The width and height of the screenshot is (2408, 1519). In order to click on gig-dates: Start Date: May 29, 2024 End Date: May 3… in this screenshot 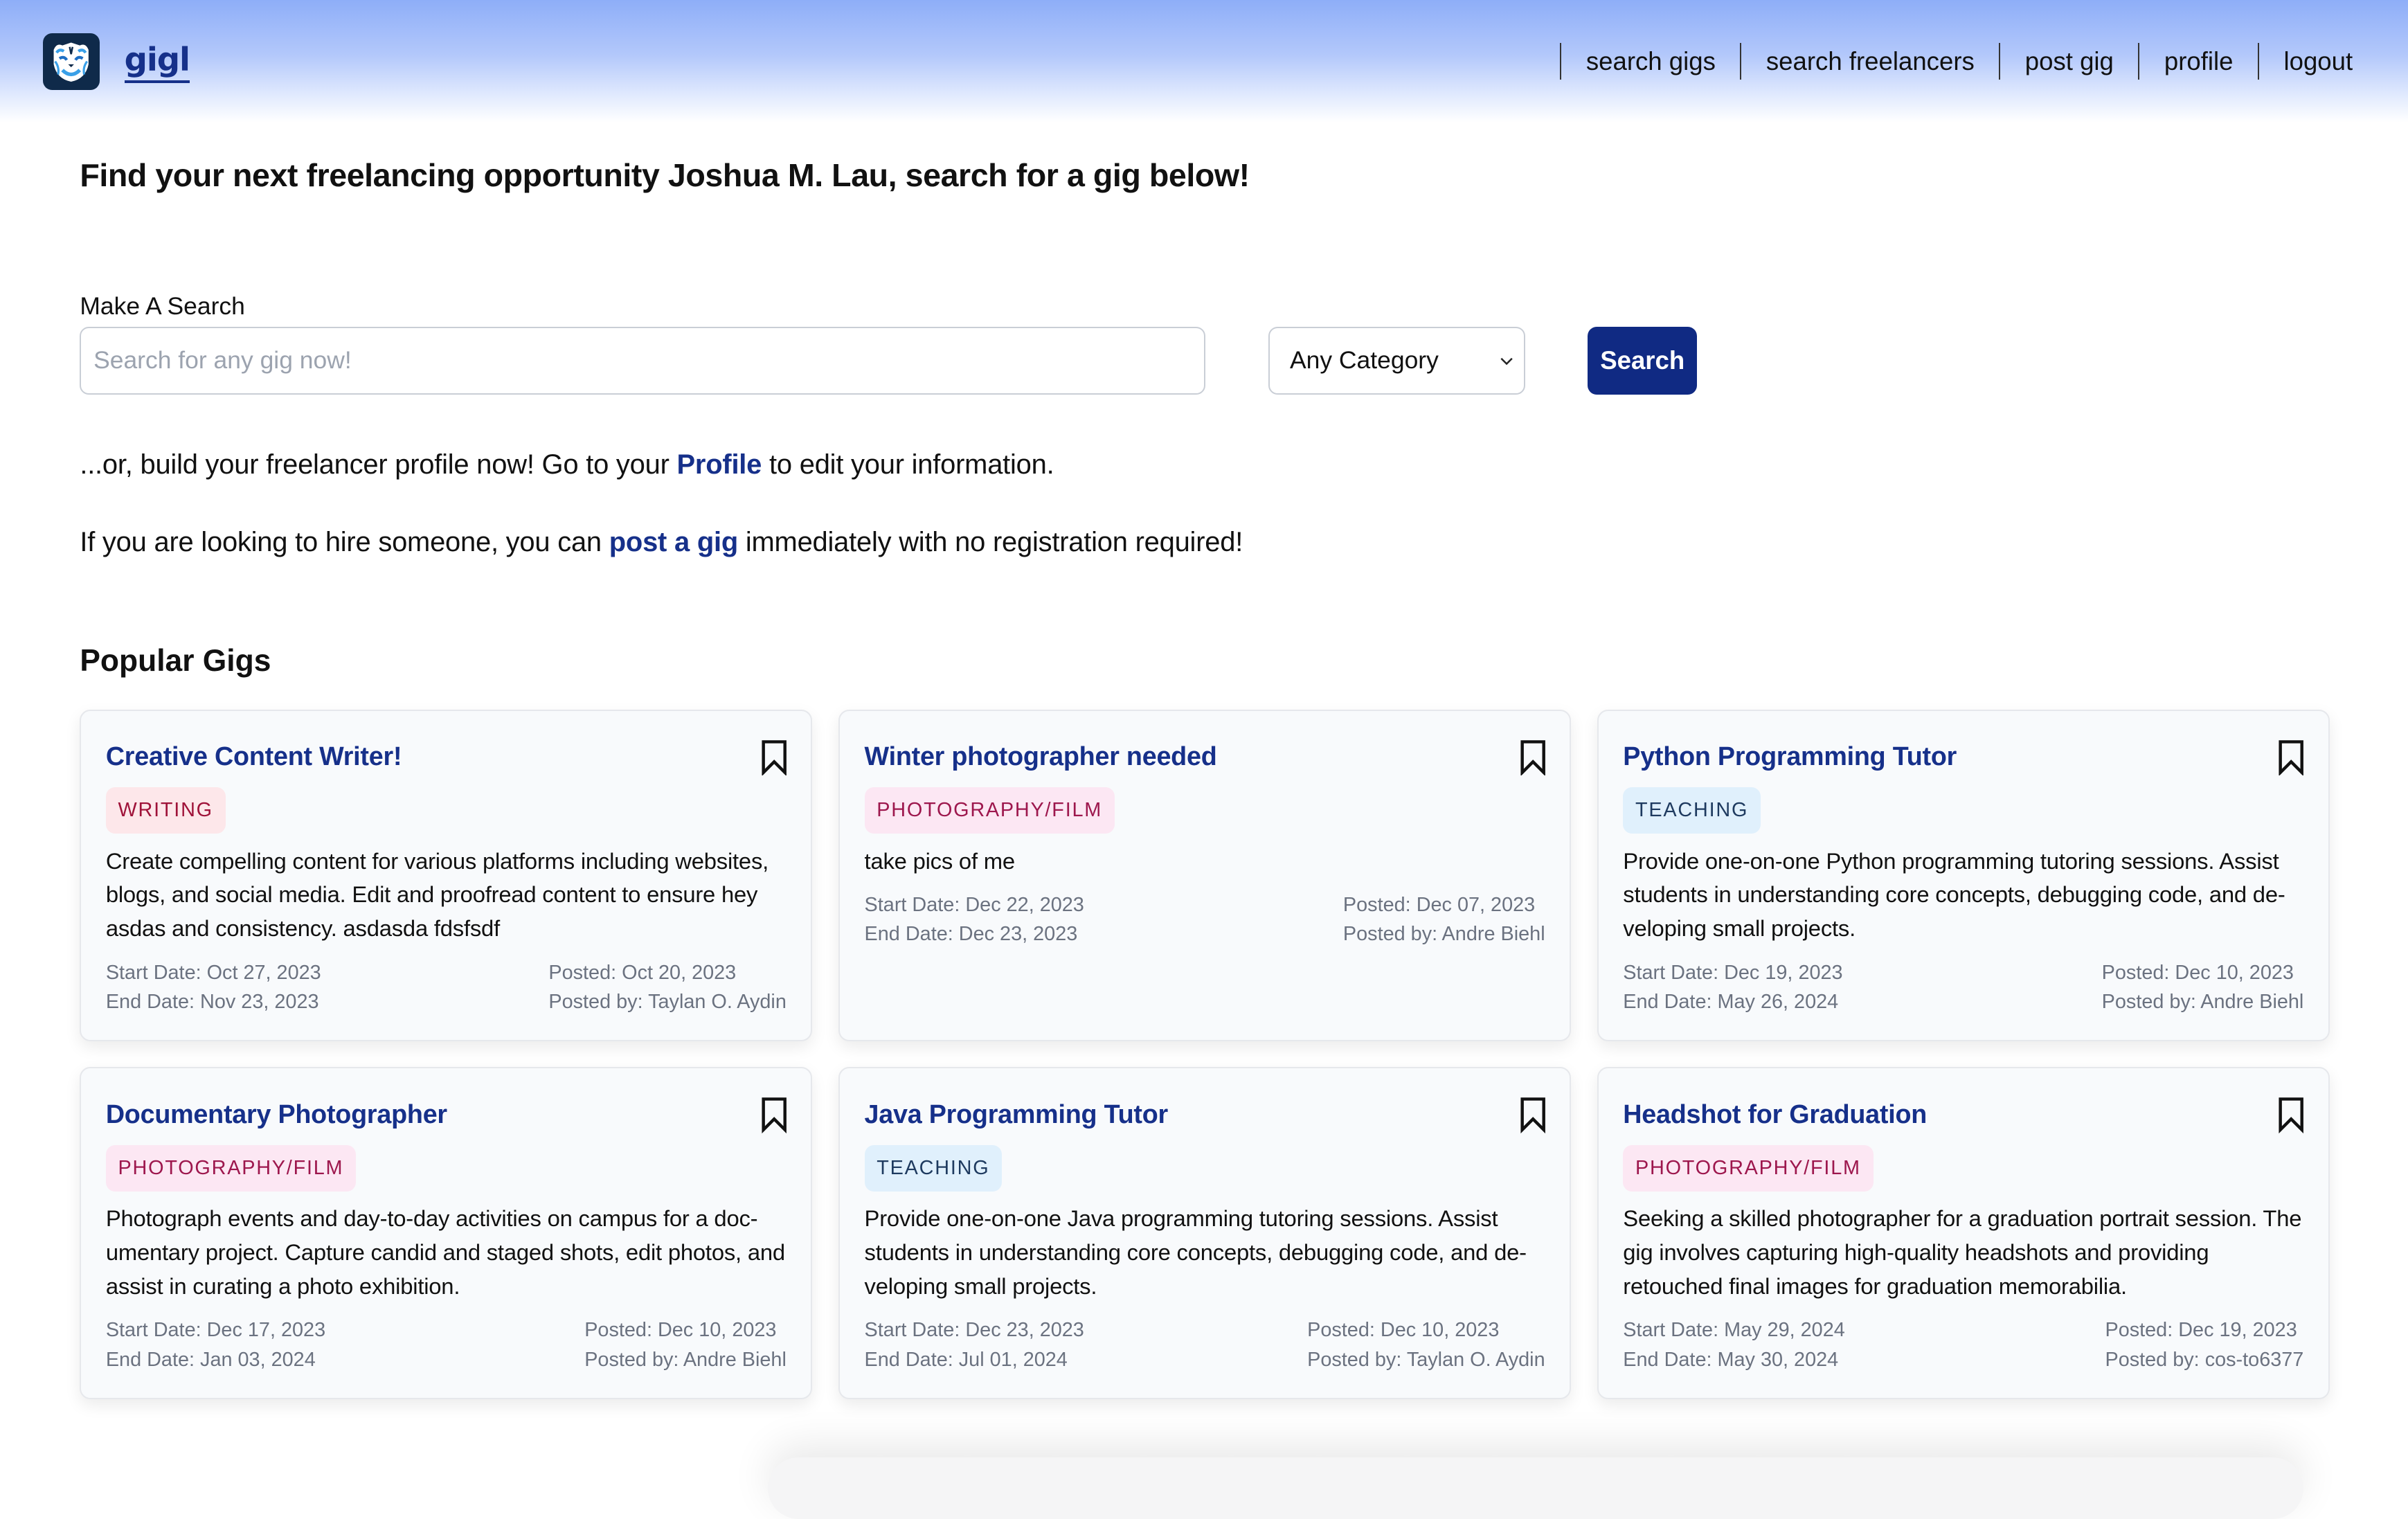, I will do `click(1734, 1344)`.